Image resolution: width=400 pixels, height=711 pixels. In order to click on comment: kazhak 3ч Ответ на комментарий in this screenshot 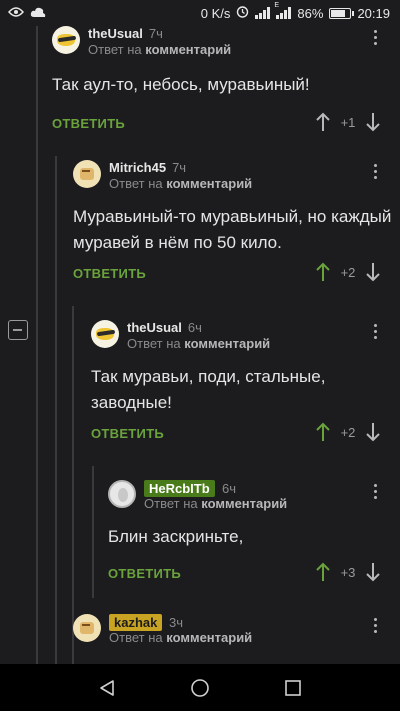, I will do `click(233, 634)`.